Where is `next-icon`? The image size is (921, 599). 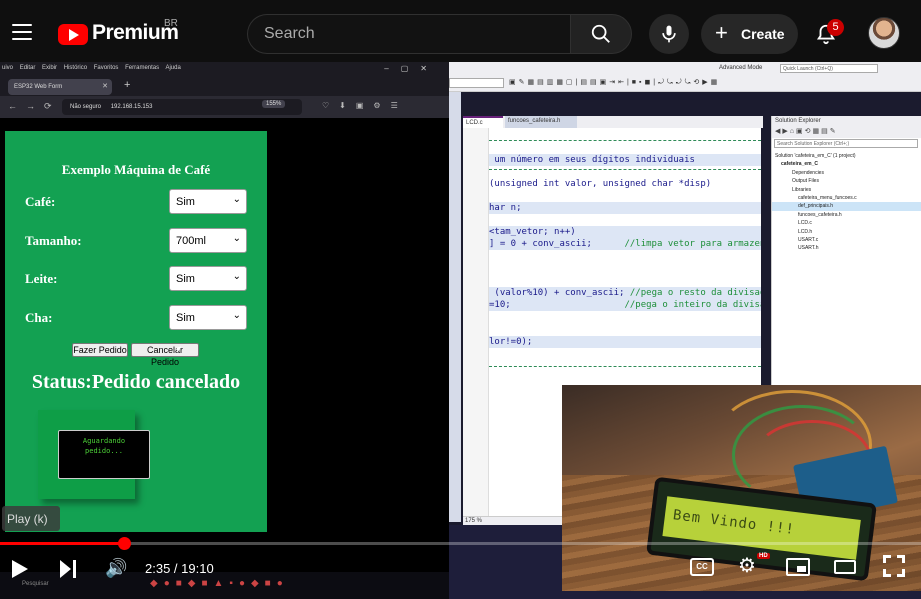
next-icon is located at coordinates (68, 569).